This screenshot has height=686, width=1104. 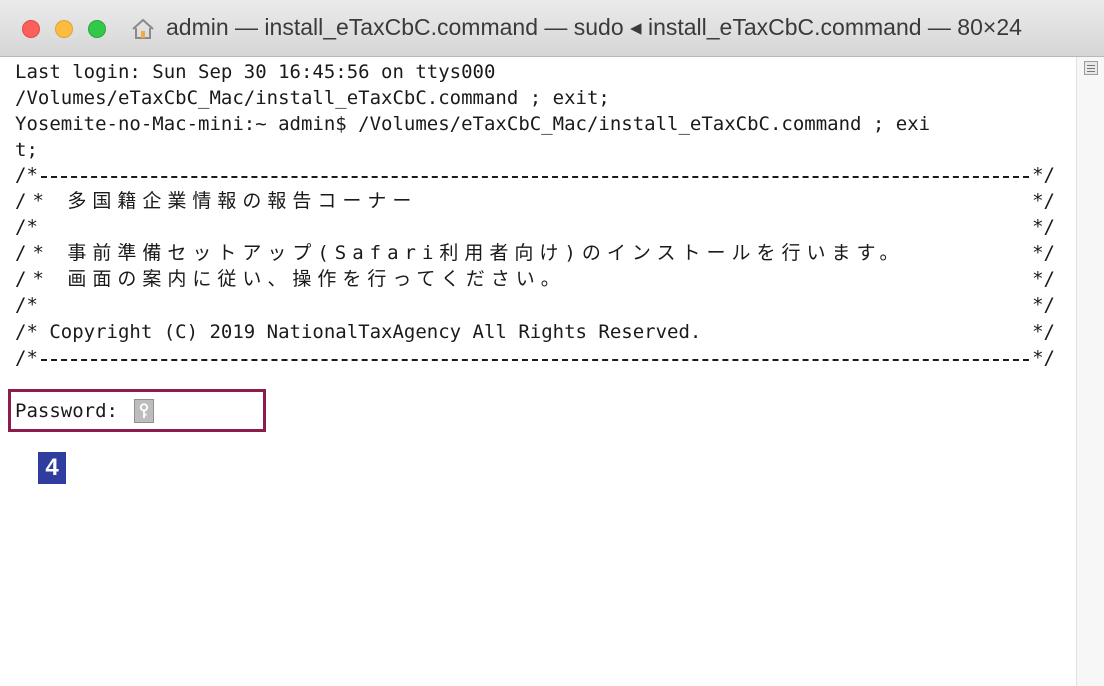 I want to click on zoom-button, so click(x=97, y=29).